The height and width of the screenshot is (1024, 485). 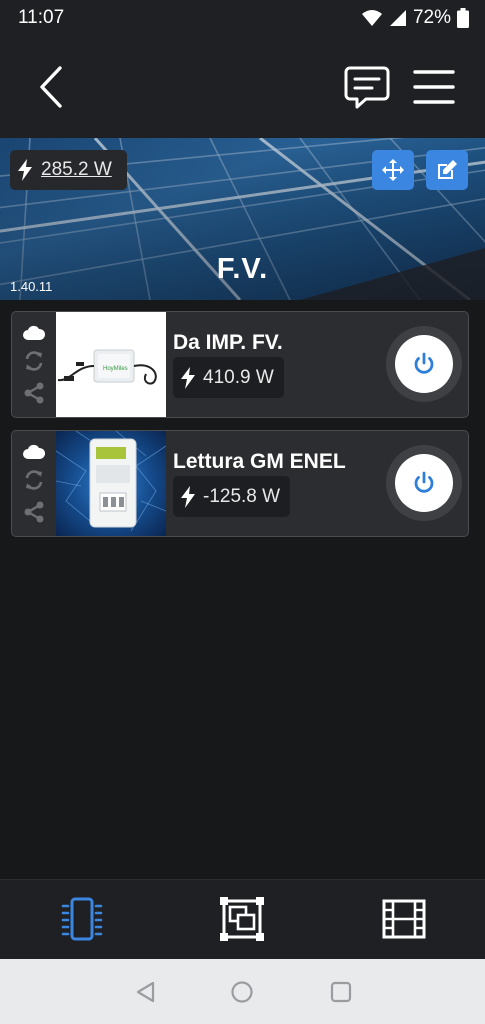 I want to click on nav-home-button, so click(x=242, y=992).